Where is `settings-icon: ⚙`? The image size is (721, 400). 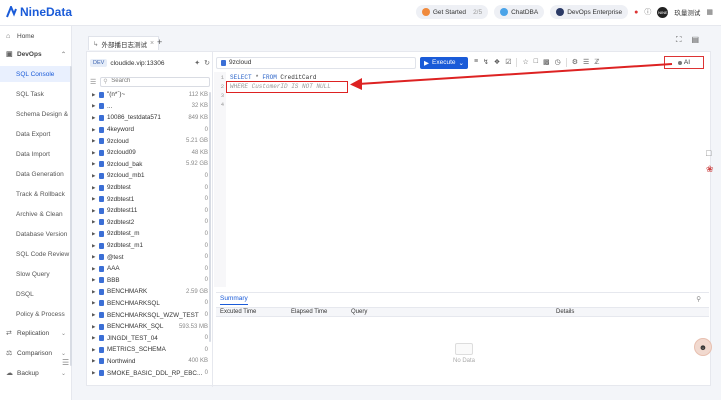
settings-icon: ⚙ is located at coordinates (575, 62).